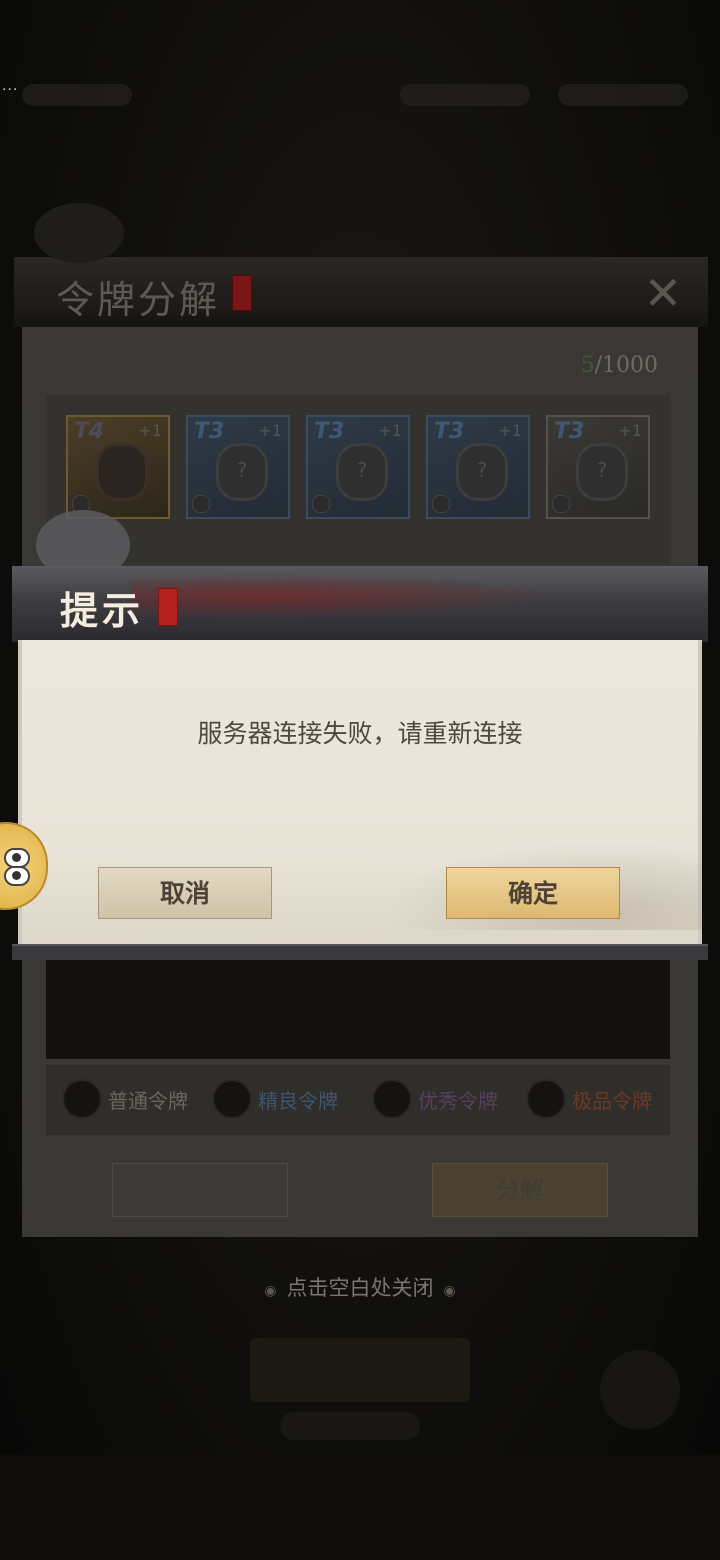  I want to click on close-hint: ◉ 点击空白处关闭 ◉, so click(360, 1287).